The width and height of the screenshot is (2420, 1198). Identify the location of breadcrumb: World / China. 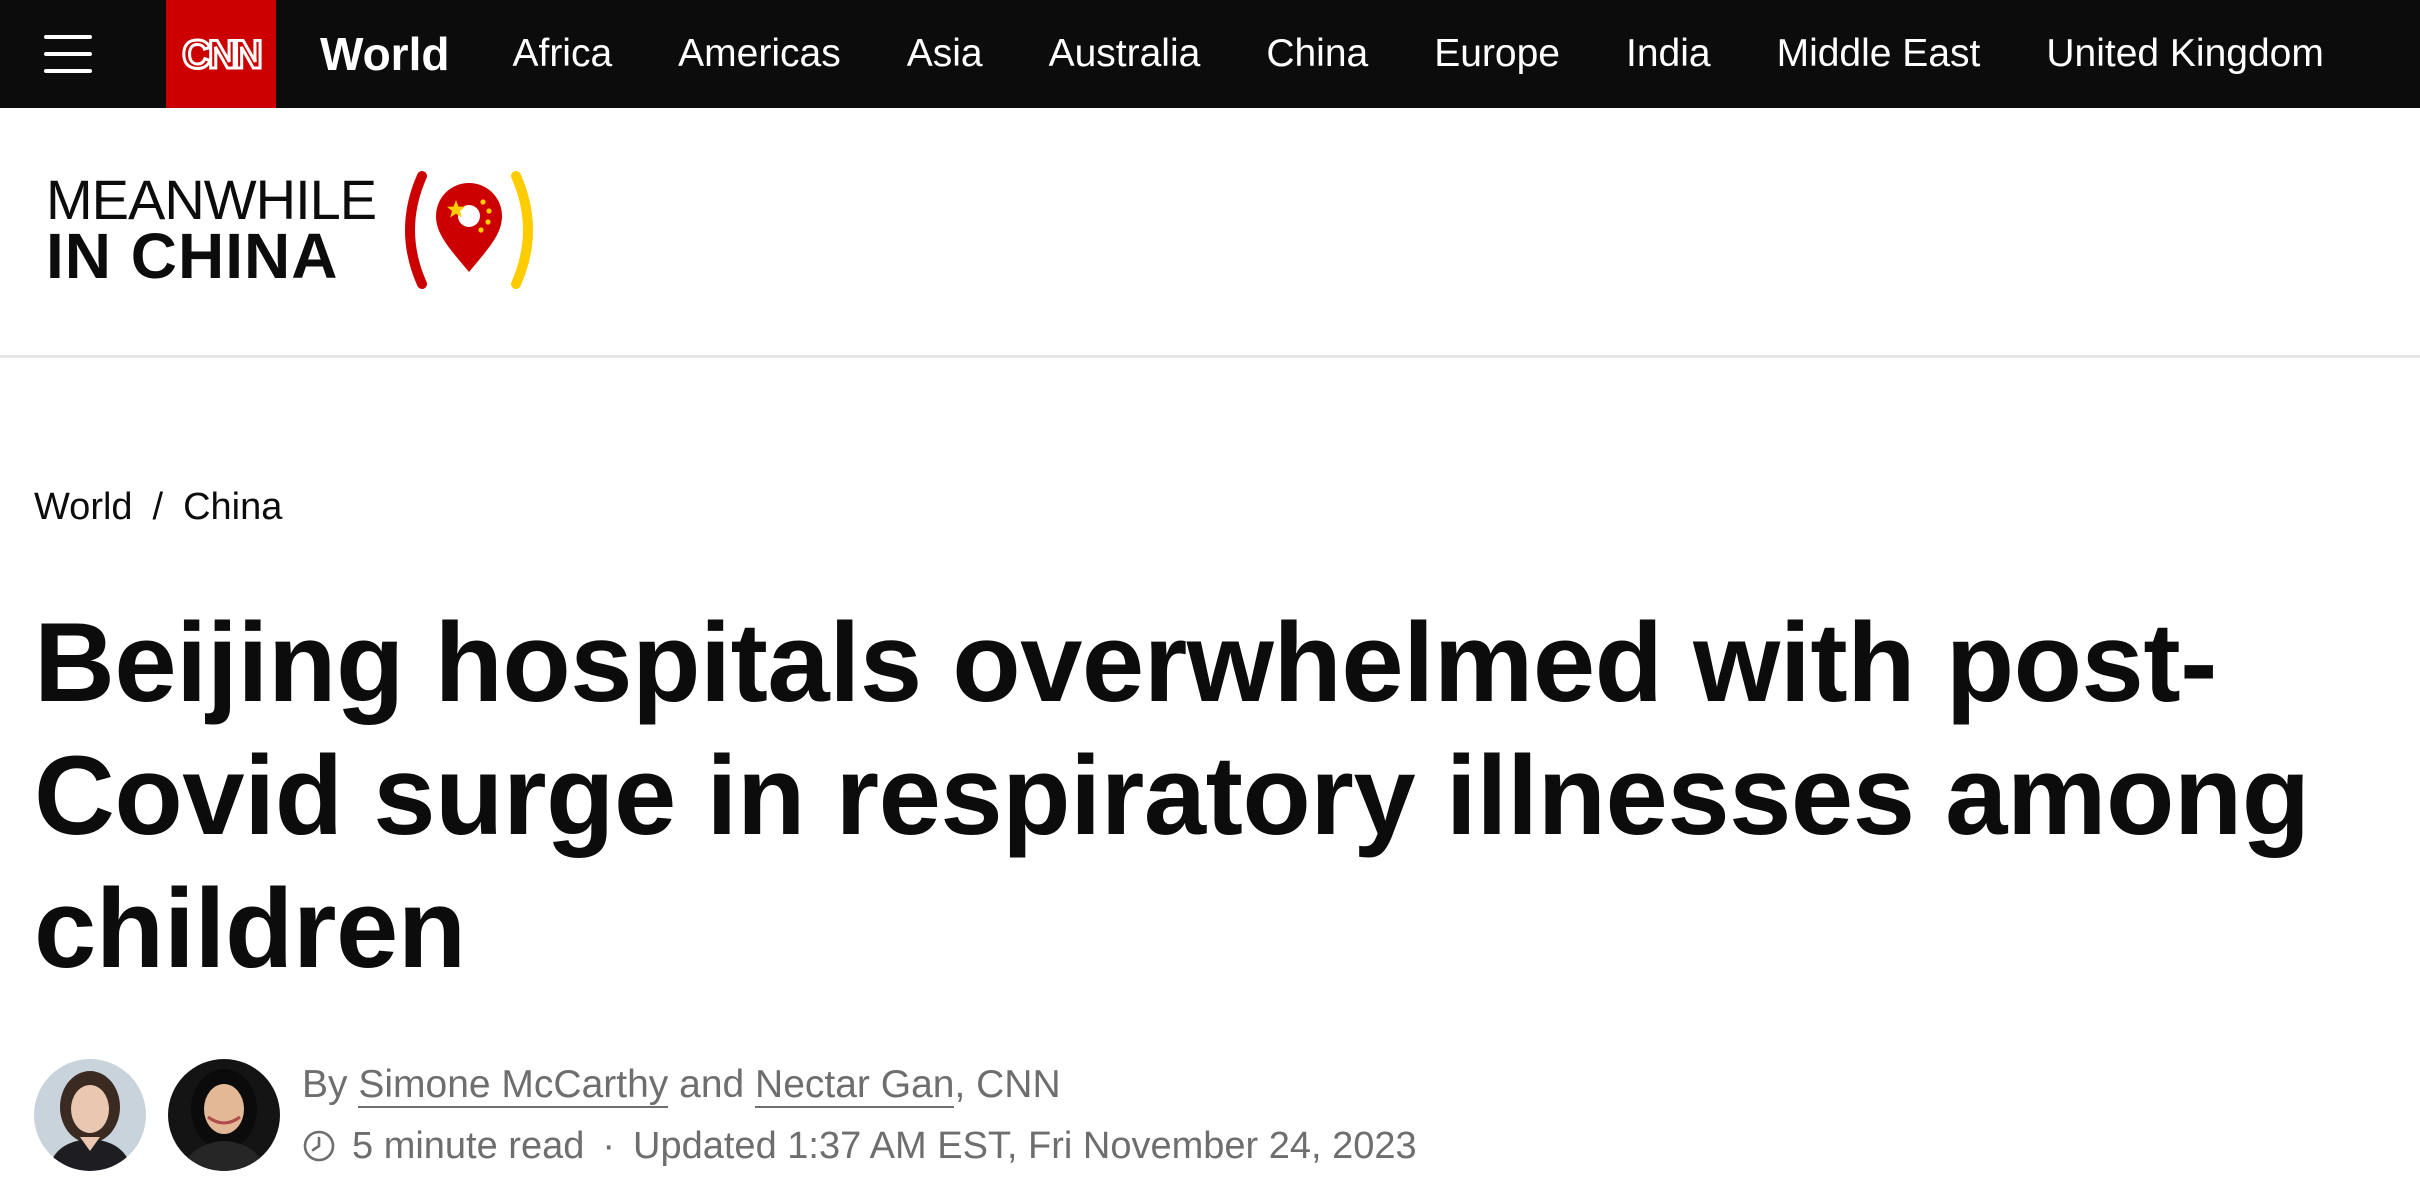
(158, 507).